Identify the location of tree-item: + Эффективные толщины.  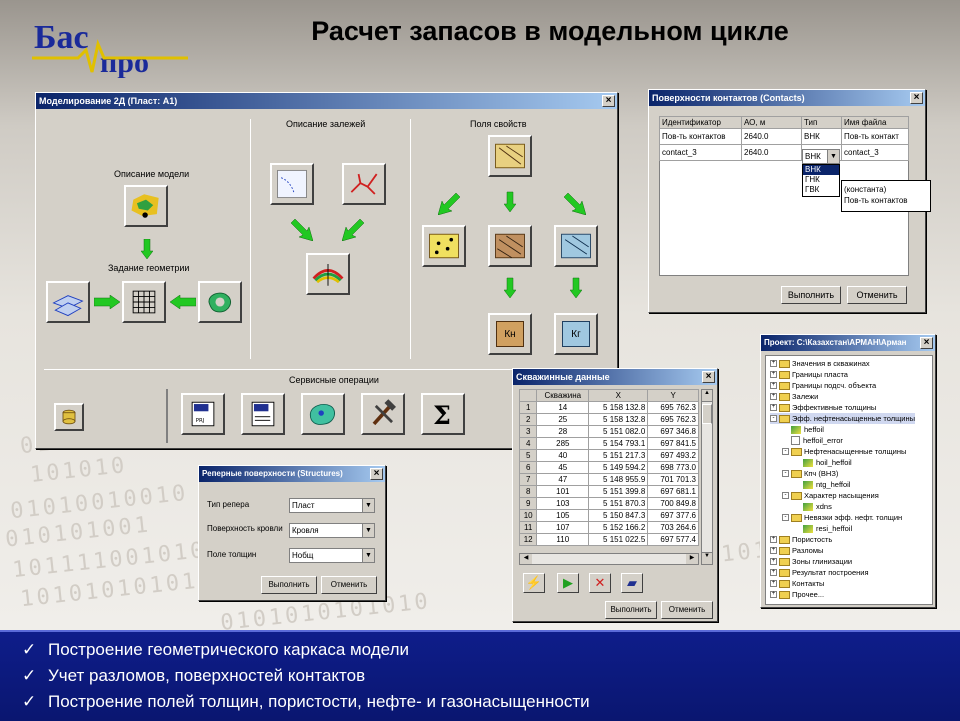
(823, 407).